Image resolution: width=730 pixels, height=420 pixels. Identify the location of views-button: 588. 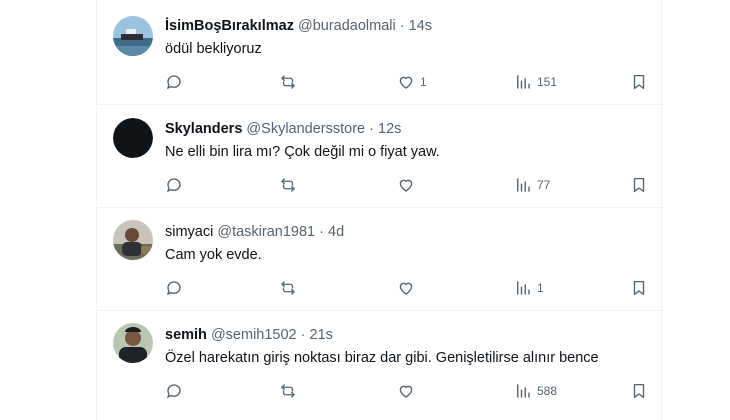
(535, 391).